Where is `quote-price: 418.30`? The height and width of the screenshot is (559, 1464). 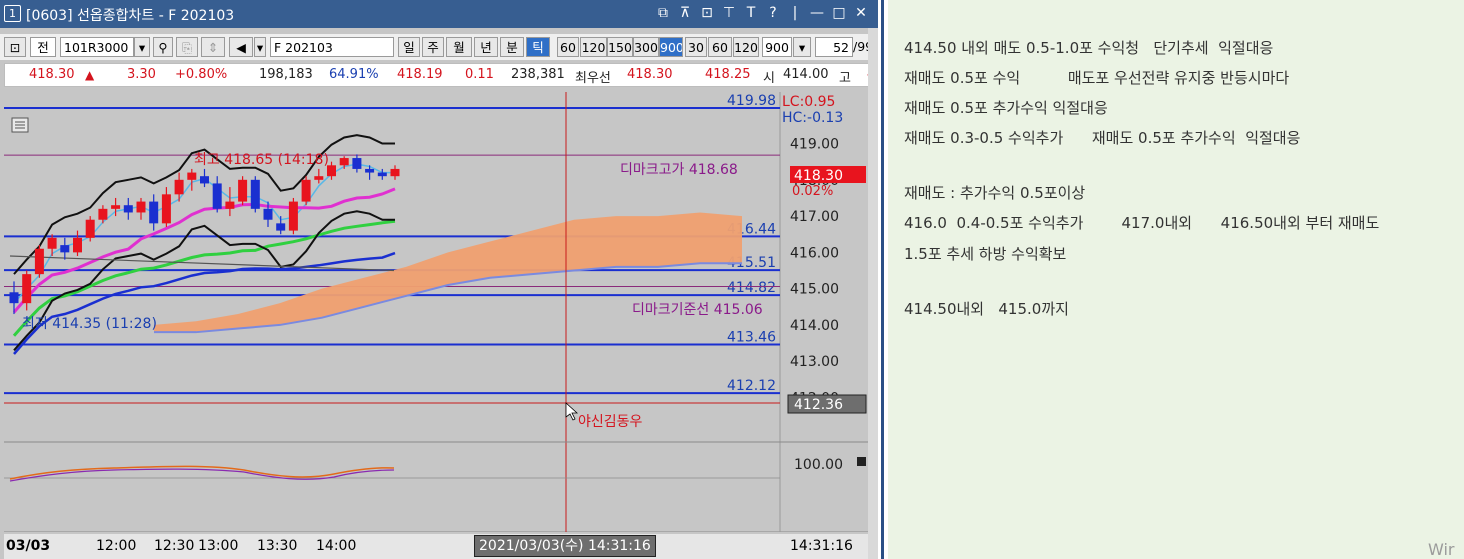 quote-price: 418.30 is located at coordinates (52, 74).